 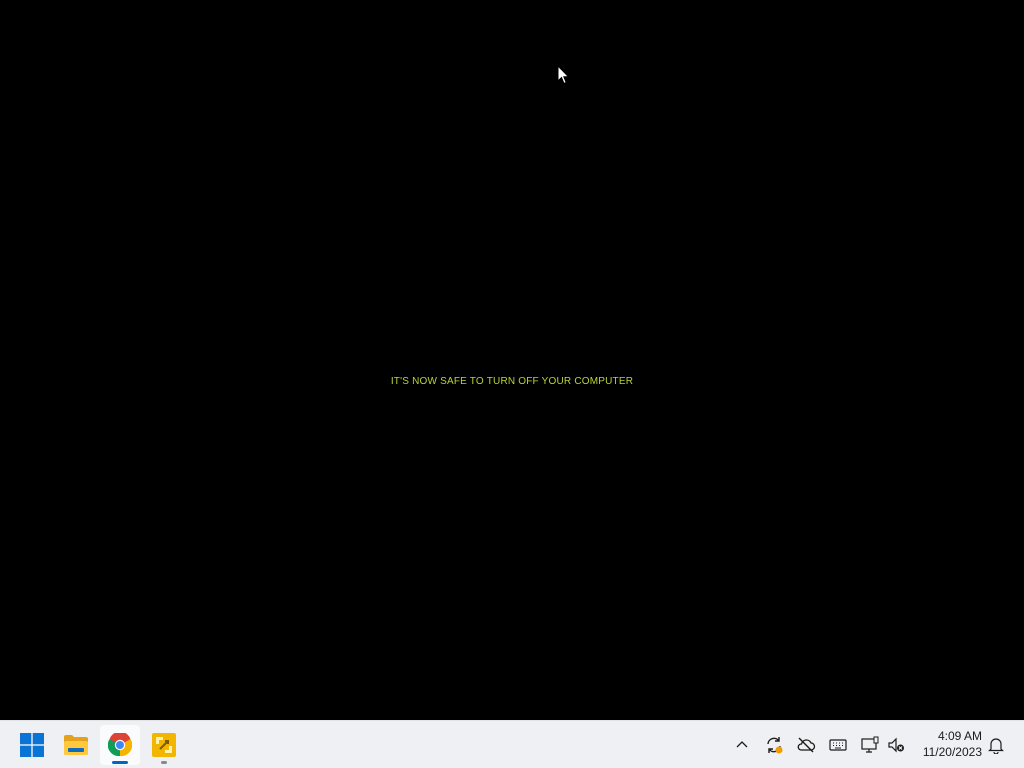 I want to click on app-yellow-icon, so click(x=164, y=745).